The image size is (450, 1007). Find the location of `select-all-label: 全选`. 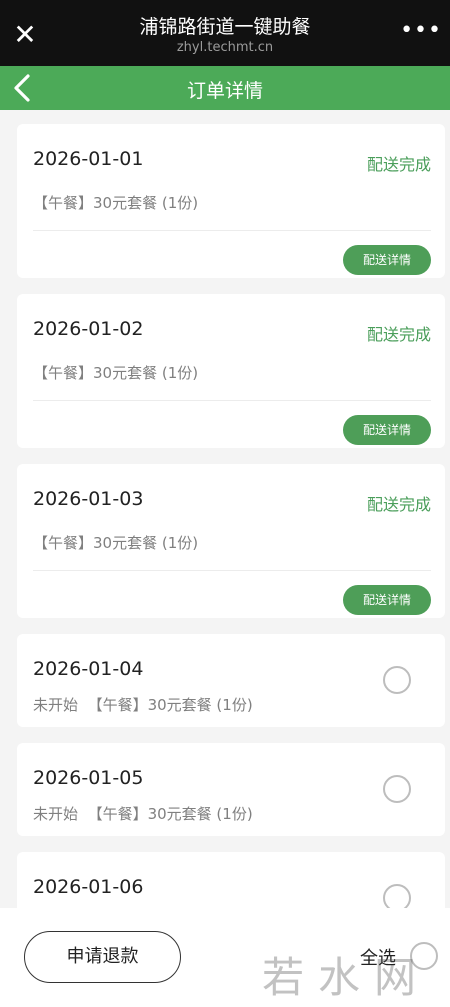

select-all-label: 全选 is located at coordinates (378, 957).